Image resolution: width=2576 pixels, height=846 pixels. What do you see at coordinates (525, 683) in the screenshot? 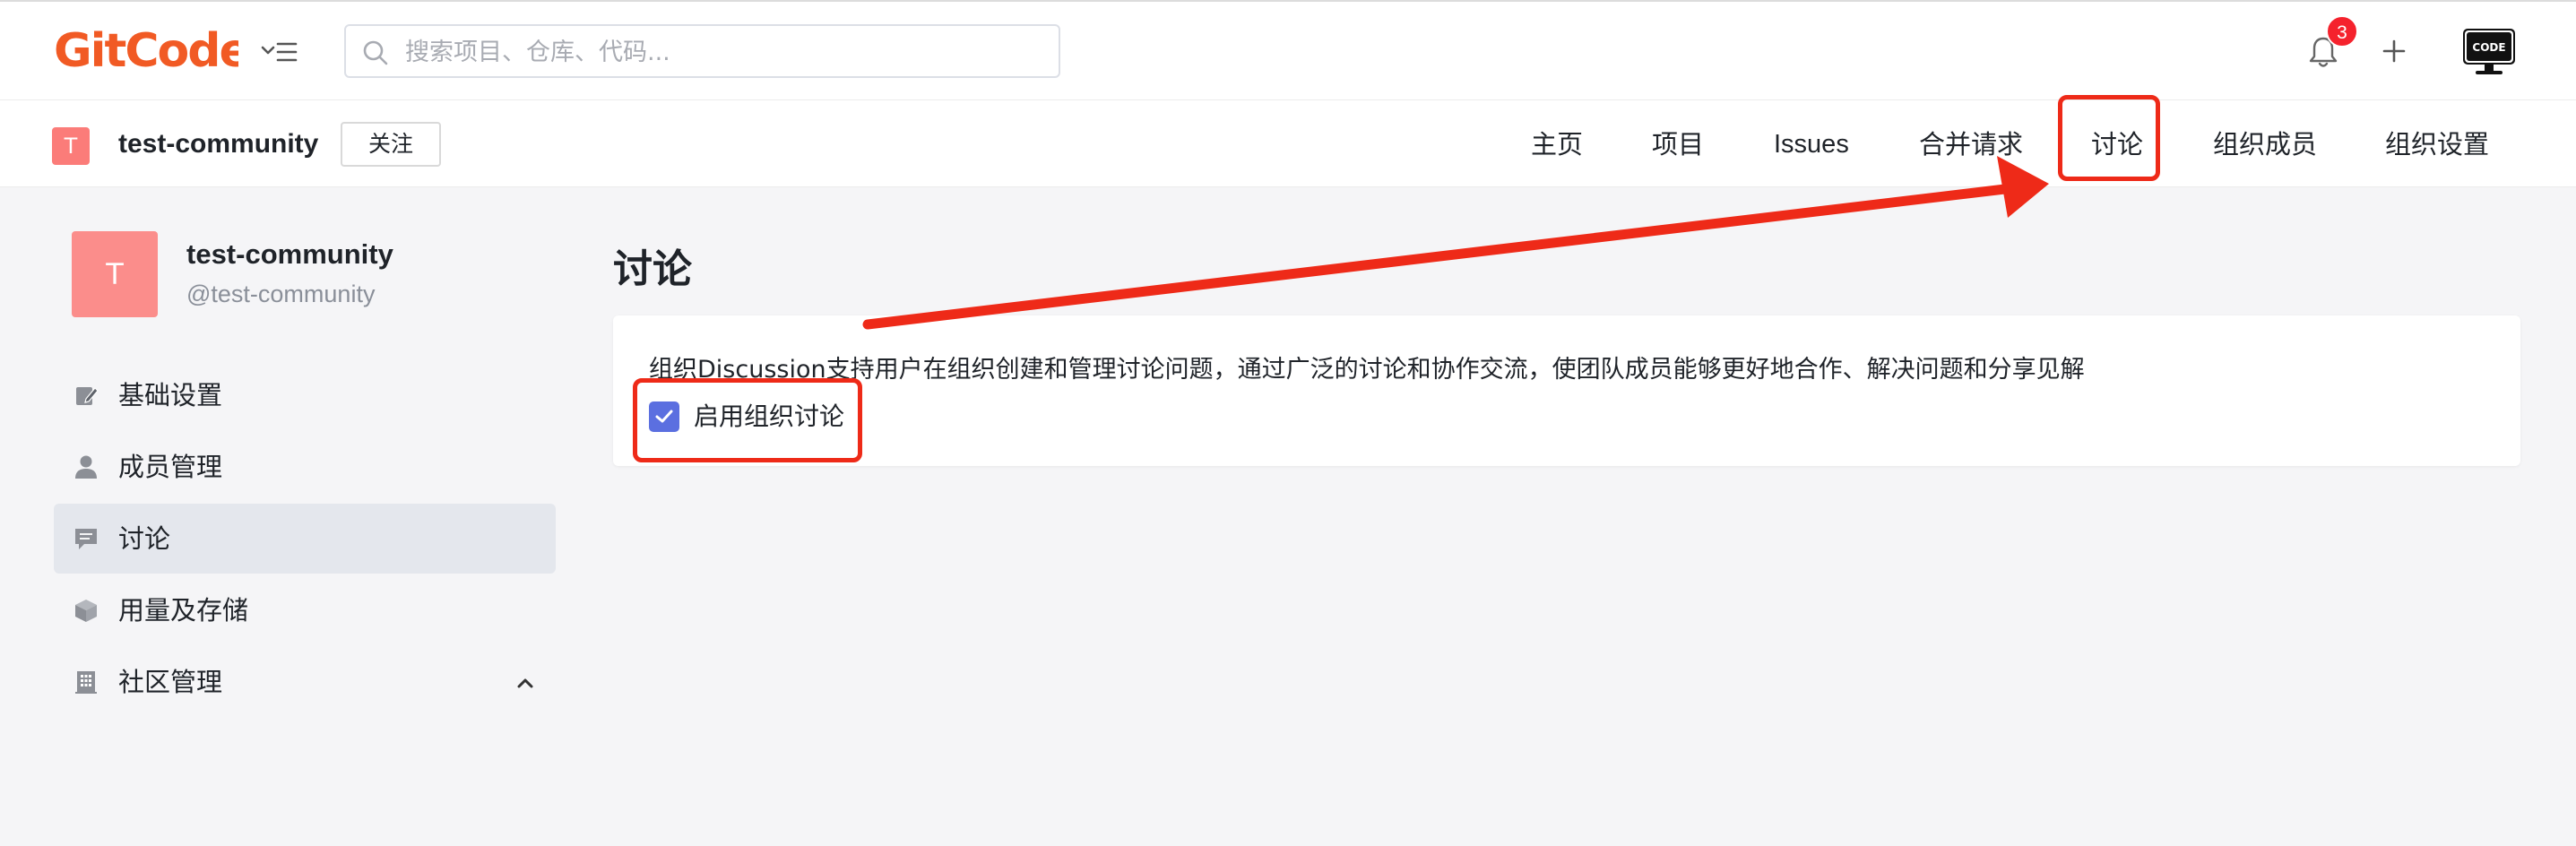
I see `chevron-up-icon` at bounding box center [525, 683].